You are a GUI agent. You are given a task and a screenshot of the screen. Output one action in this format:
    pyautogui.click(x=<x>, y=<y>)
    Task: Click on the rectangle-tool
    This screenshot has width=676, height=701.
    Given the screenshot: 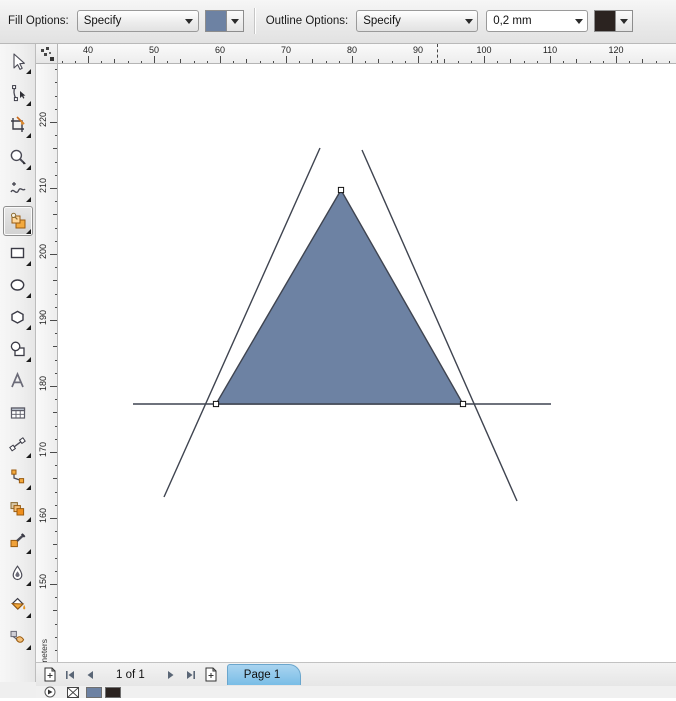 What is the action you would take?
    pyautogui.click(x=18, y=253)
    